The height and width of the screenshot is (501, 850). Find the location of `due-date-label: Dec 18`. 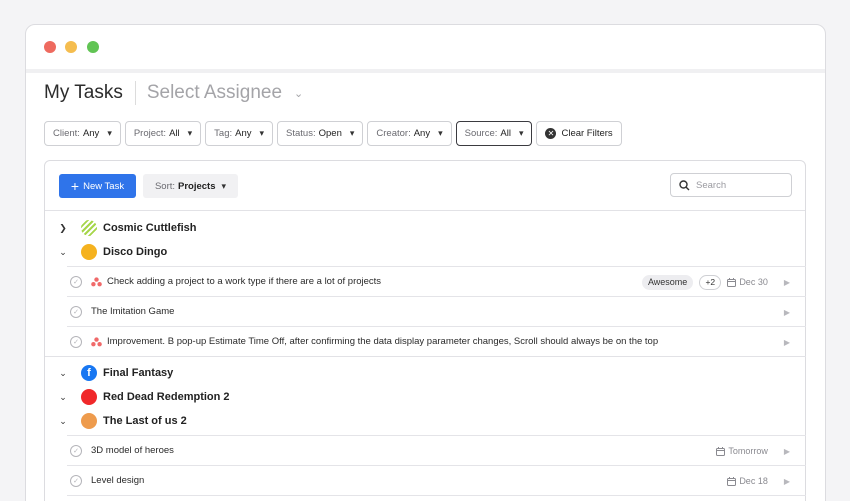

due-date-label: Dec 18 is located at coordinates (753, 481).